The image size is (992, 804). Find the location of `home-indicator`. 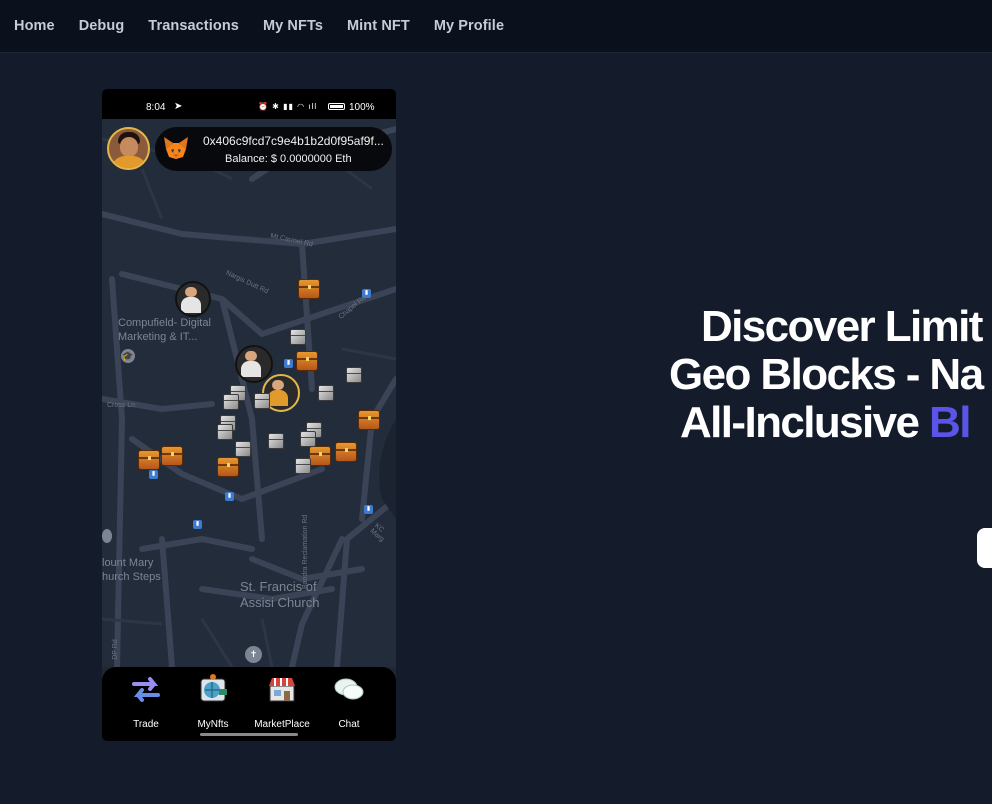

home-indicator is located at coordinates (249, 734).